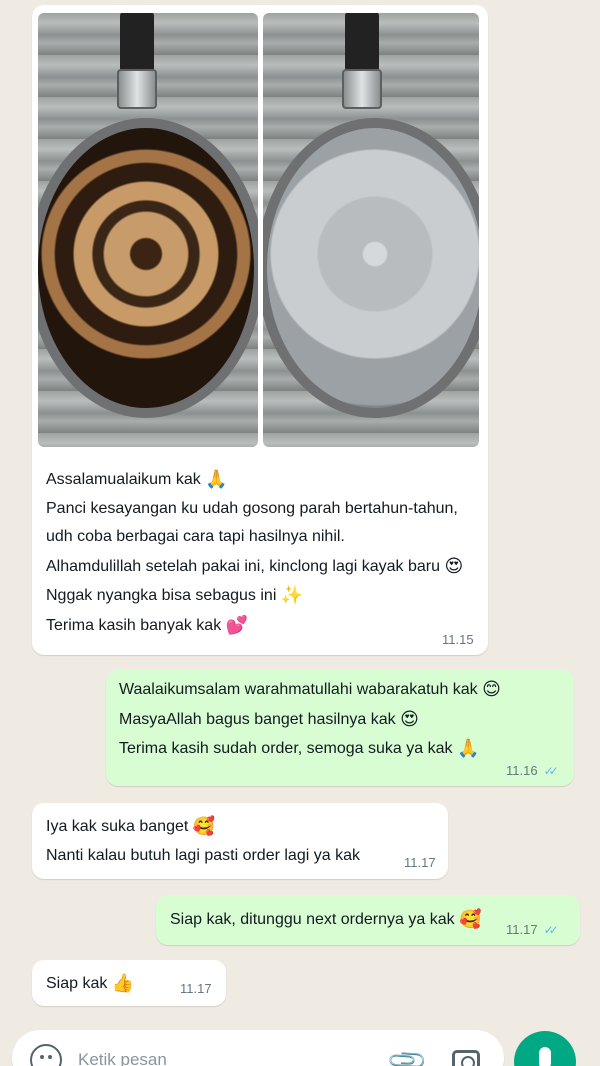 The image size is (600, 1066). I want to click on line-text: Assalamualaikum kak, so click(123, 479).